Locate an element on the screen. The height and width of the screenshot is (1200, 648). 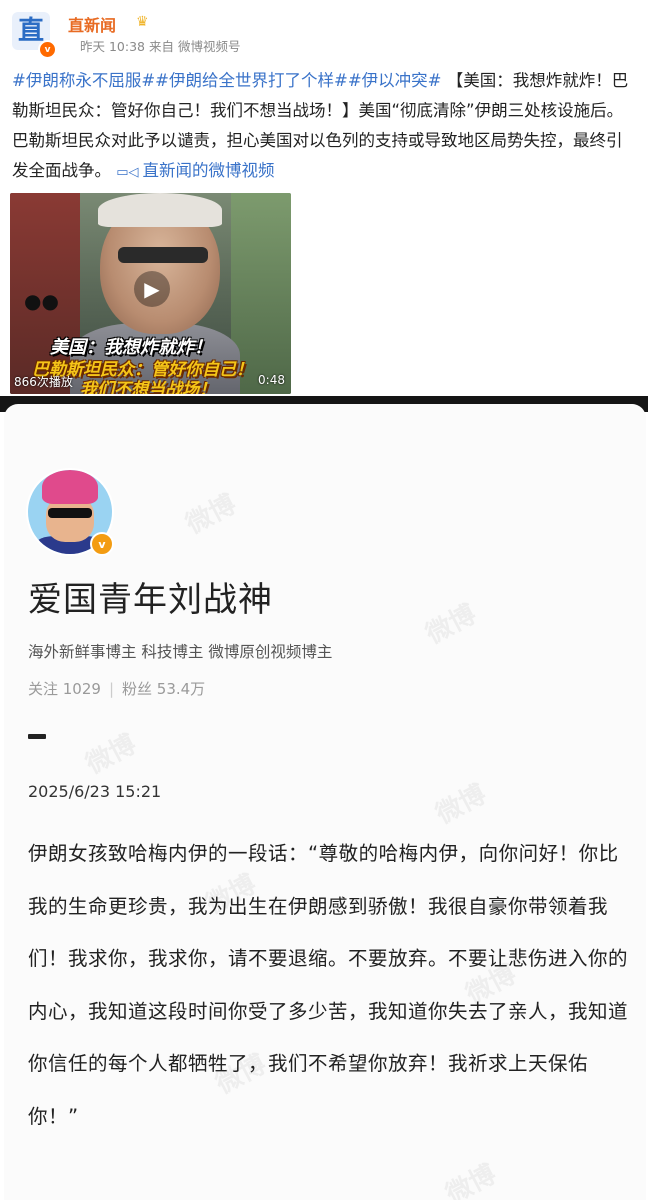
hashtag-link: #伊以冲突# is located at coordinates (395, 80).